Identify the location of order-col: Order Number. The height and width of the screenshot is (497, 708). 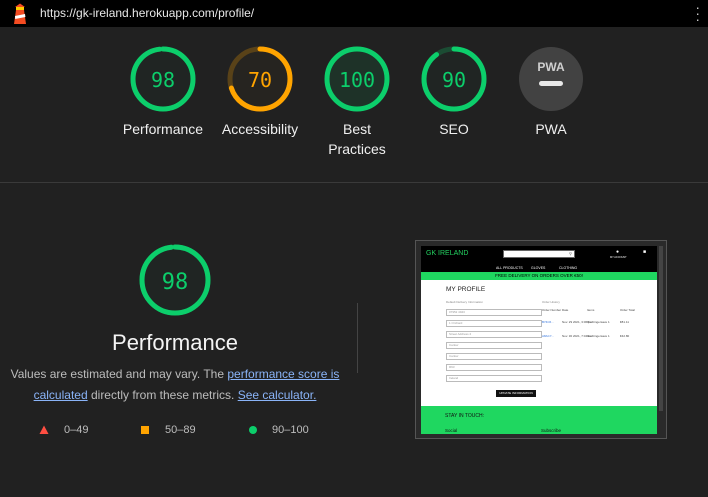
(552, 310).